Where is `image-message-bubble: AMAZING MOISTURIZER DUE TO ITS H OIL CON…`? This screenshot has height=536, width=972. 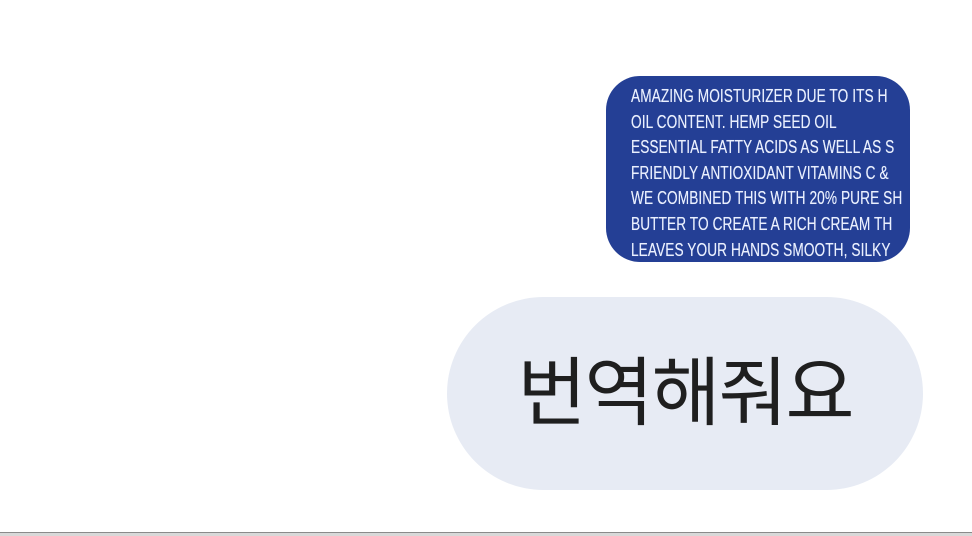 image-message-bubble: AMAZING MOISTURIZER DUE TO ITS H OIL CON… is located at coordinates (758, 169).